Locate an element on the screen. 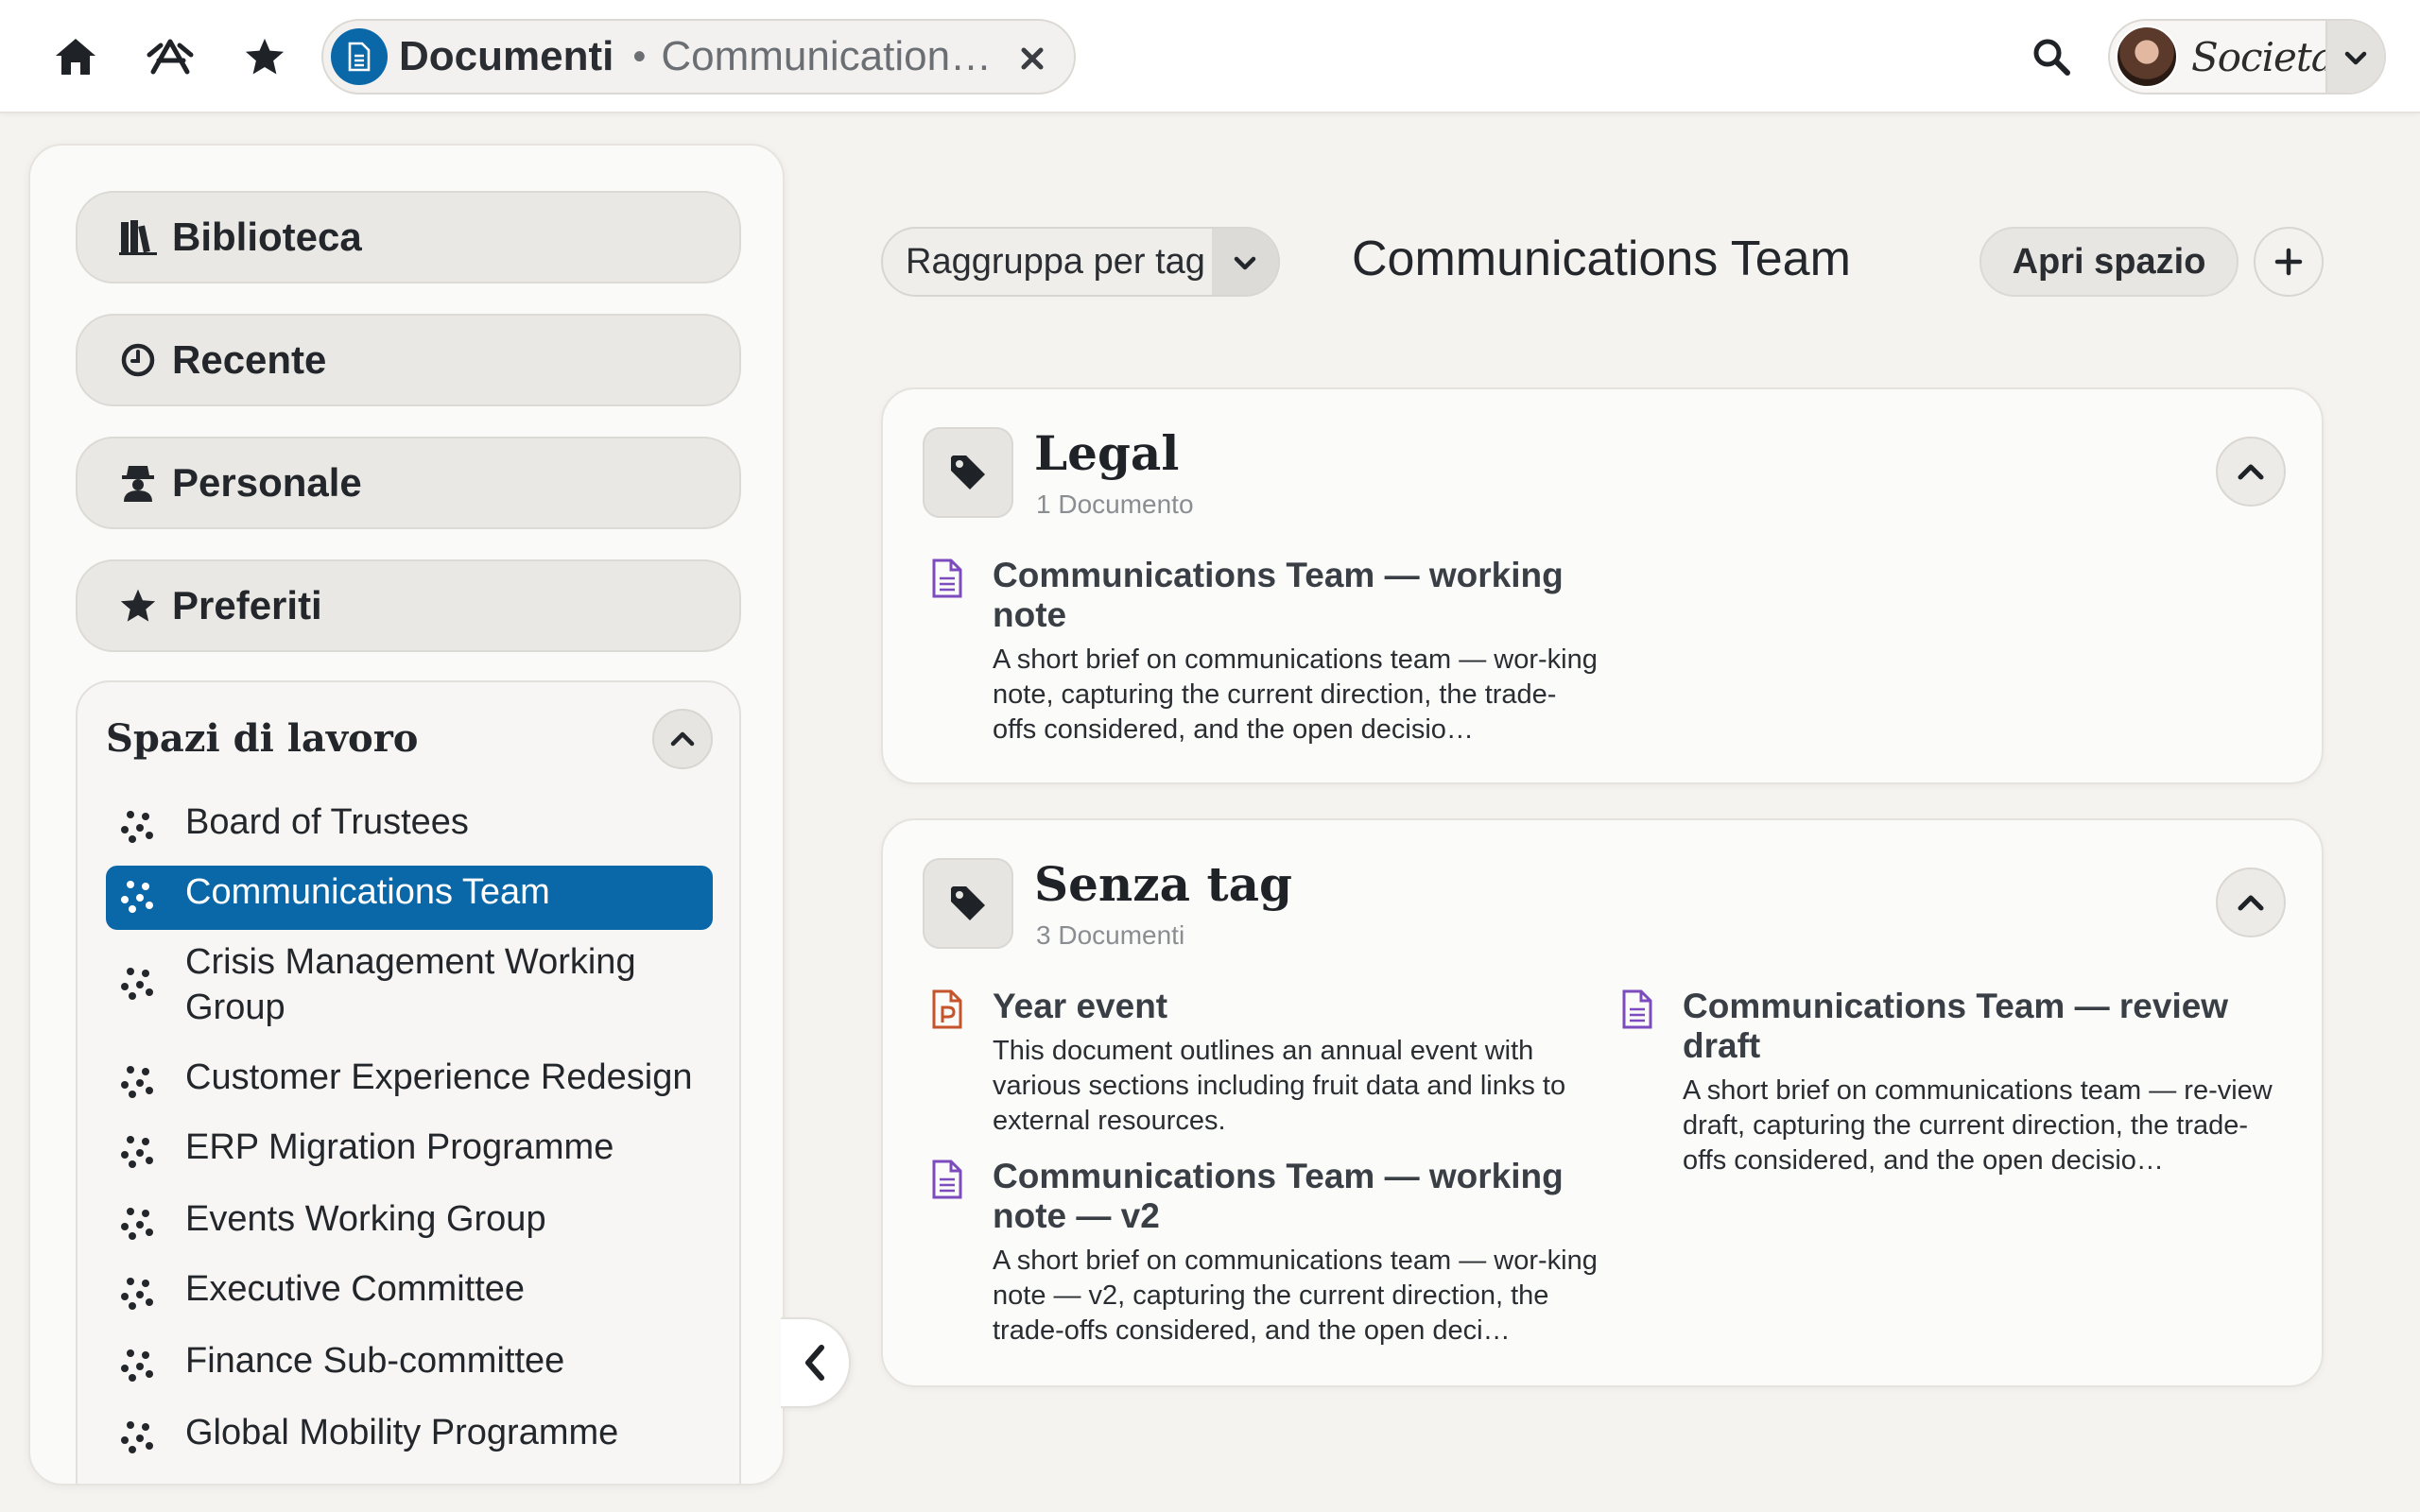  presentation-icon is located at coordinates (947, 1009).